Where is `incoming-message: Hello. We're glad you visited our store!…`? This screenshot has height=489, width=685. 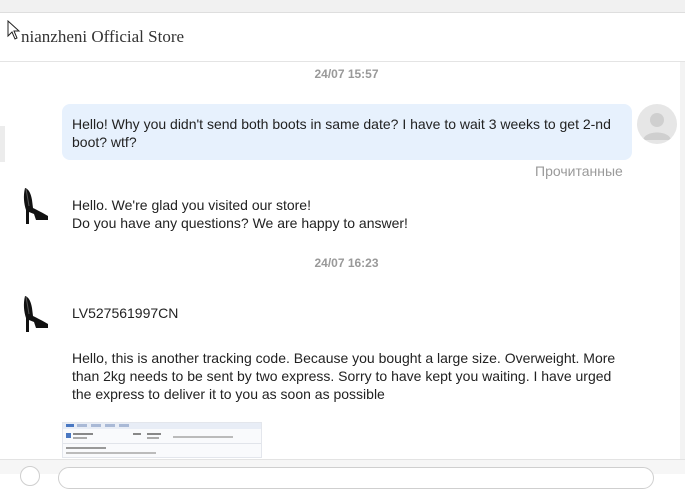 incoming-message: Hello. We're glad you visited our store!… is located at coordinates (240, 214).